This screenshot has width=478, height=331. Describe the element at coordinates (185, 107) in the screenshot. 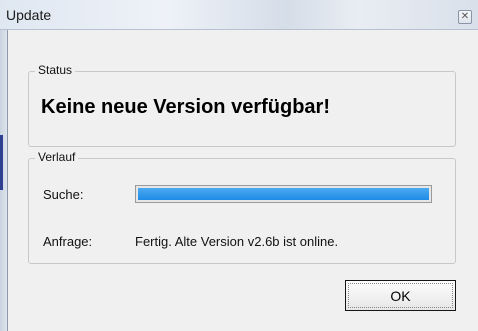

I see `status-message: Keine neue Version verfügbar!` at that location.